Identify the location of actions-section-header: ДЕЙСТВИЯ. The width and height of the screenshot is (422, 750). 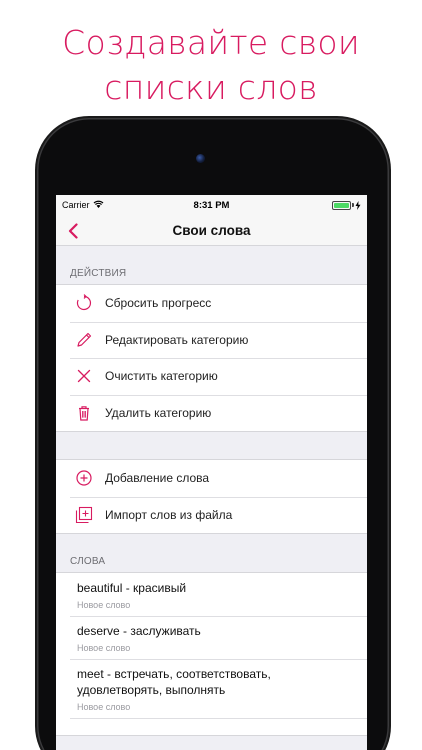
(98, 273).